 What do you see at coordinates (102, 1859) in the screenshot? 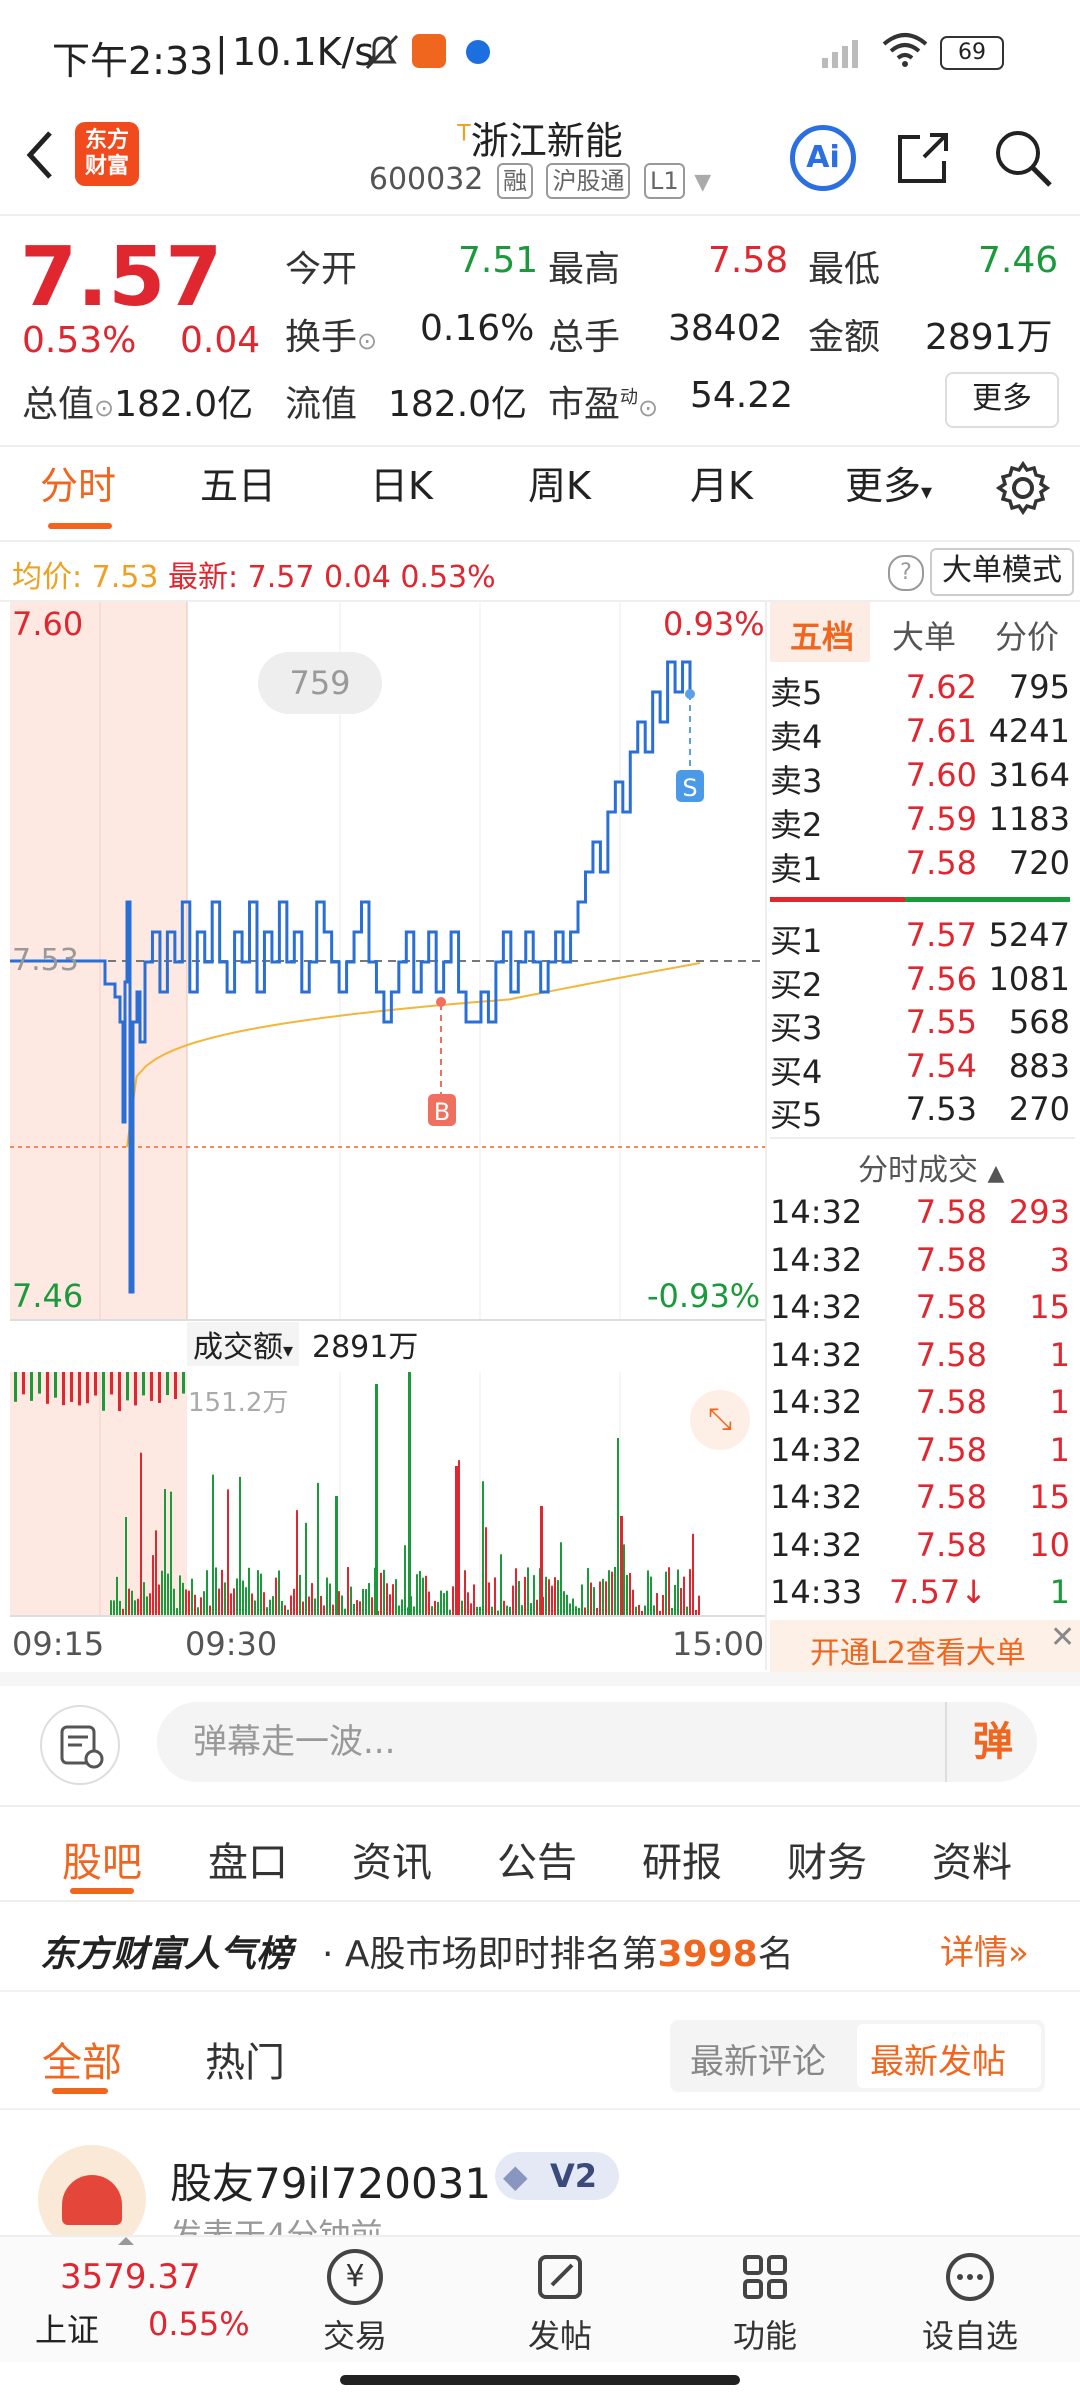
I see `tab-guba: 股吧` at bounding box center [102, 1859].